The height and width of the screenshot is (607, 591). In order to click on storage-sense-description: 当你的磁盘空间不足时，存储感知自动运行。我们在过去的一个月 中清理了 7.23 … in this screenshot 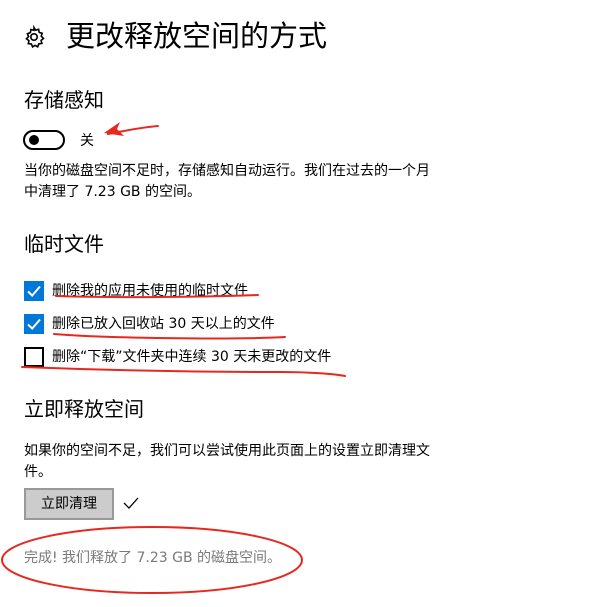, I will do `click(249, 182)`.